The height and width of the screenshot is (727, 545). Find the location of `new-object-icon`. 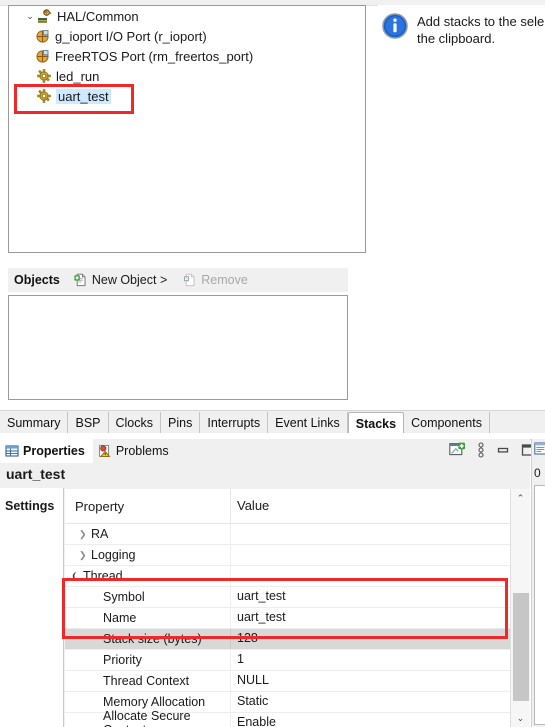

new-object-icon is located at coordinates (81, 280).